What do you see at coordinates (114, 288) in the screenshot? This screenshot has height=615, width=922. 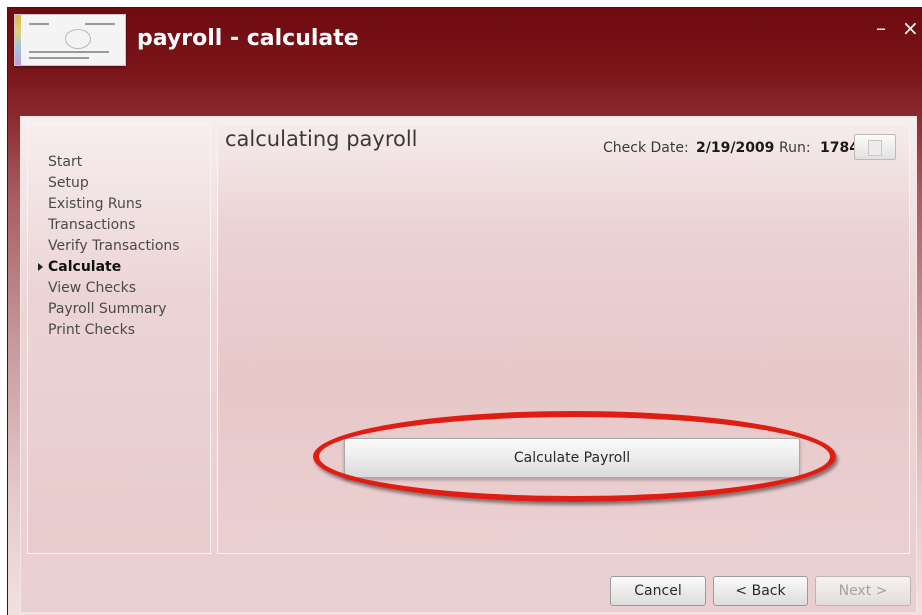 I see `nav-item-view-checks: View Checks` at bounding box center [114, 288].